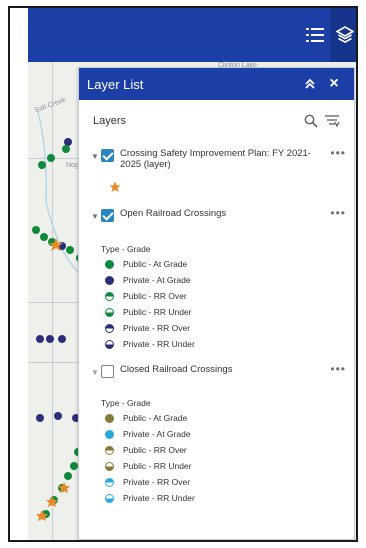  What do you see at coordinates (332, 121) in the screenshot?
I see `sort-filter-icon` at bounding box center [332, 121].